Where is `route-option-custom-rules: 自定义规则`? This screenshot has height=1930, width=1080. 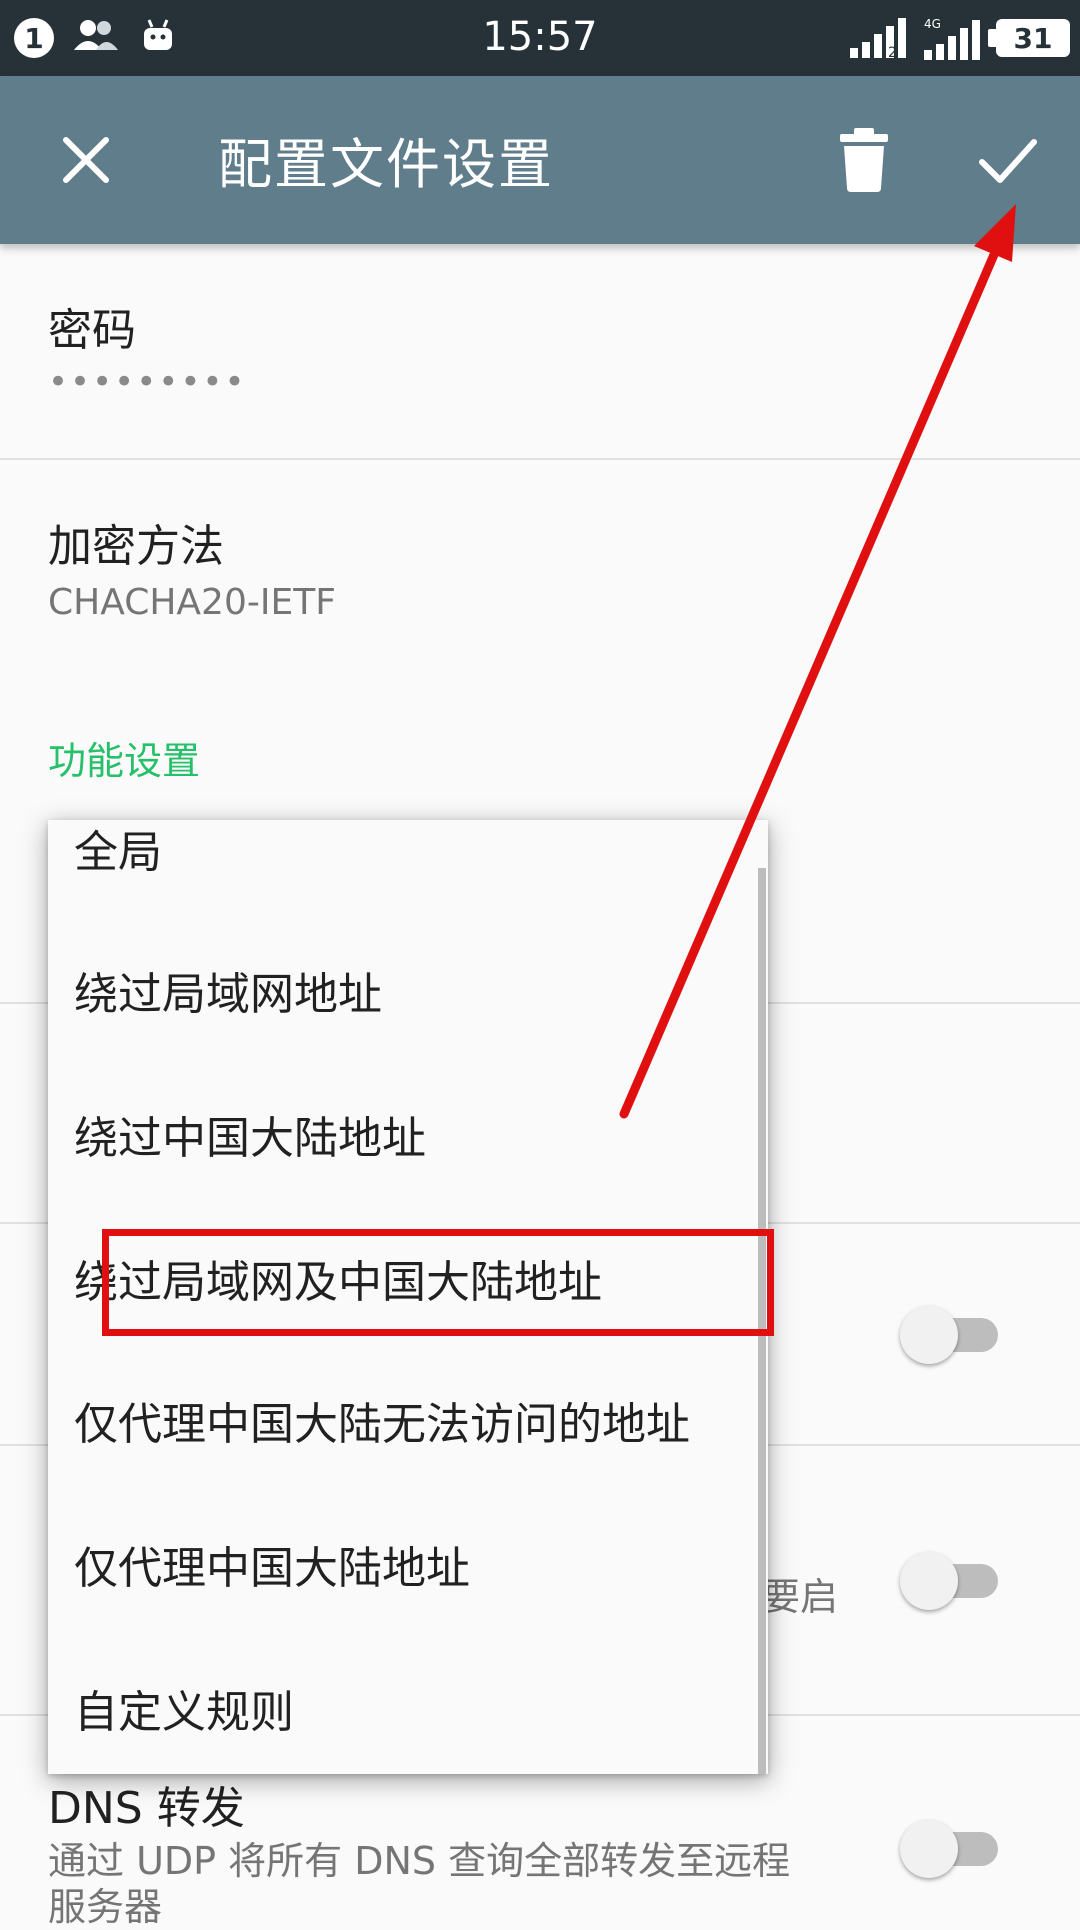 route-option-custom-rules: 自定义规则 is located at coordinates (184, 1708).